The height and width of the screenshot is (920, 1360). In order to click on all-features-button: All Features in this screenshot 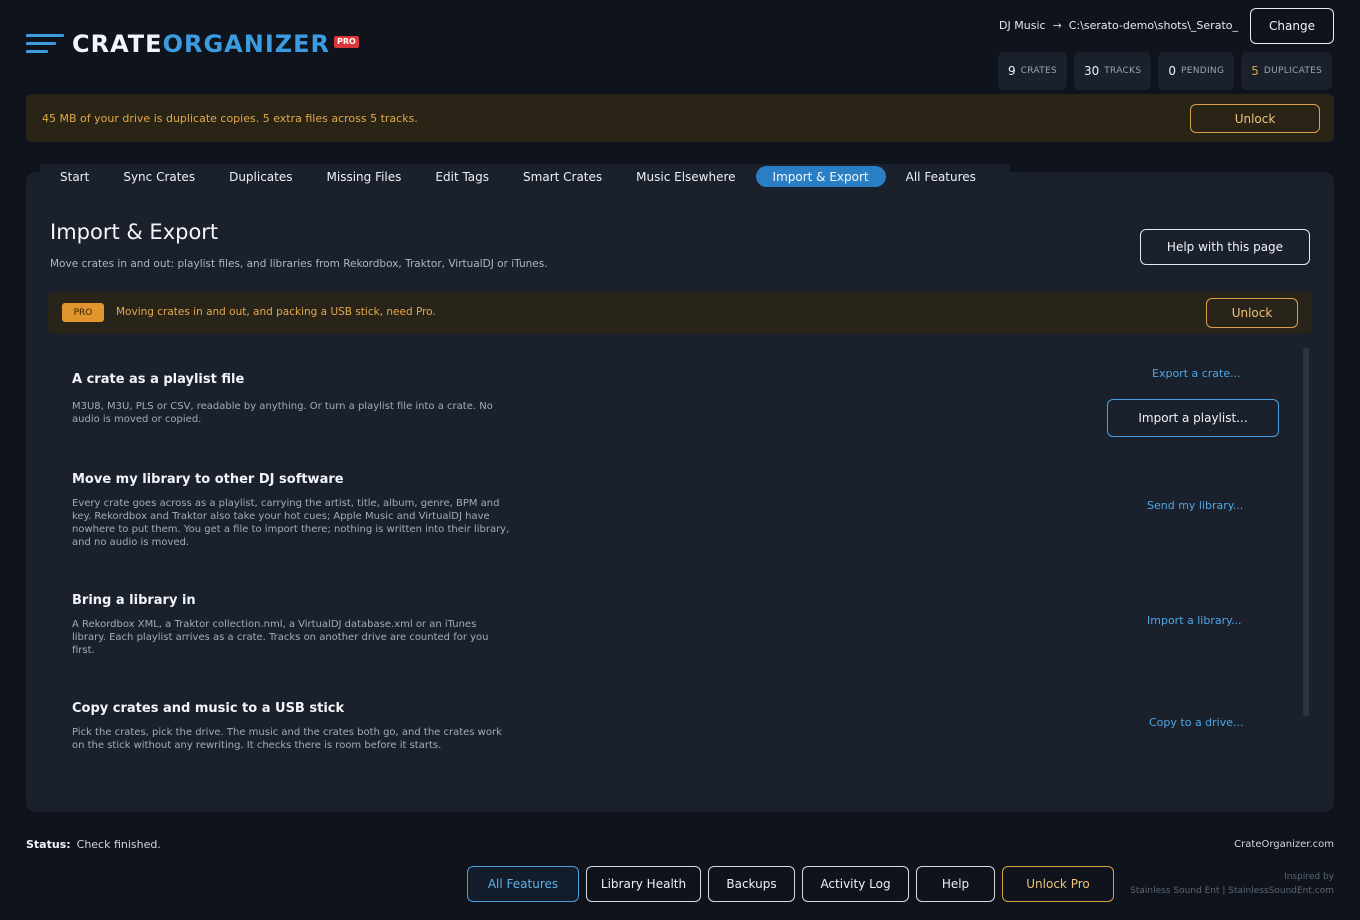, I will do `click(523, 884)`.